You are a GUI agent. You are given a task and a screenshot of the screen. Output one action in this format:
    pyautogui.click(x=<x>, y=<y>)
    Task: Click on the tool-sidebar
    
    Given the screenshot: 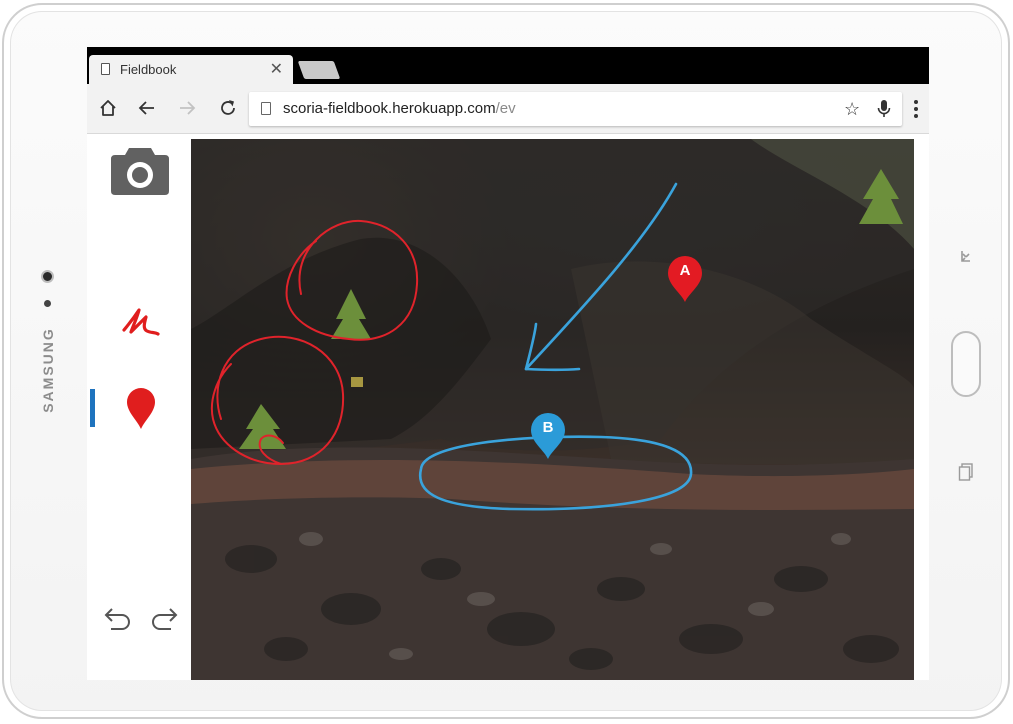 What is the action you would take?
    pyautogui.click(x=139, y=407)
    